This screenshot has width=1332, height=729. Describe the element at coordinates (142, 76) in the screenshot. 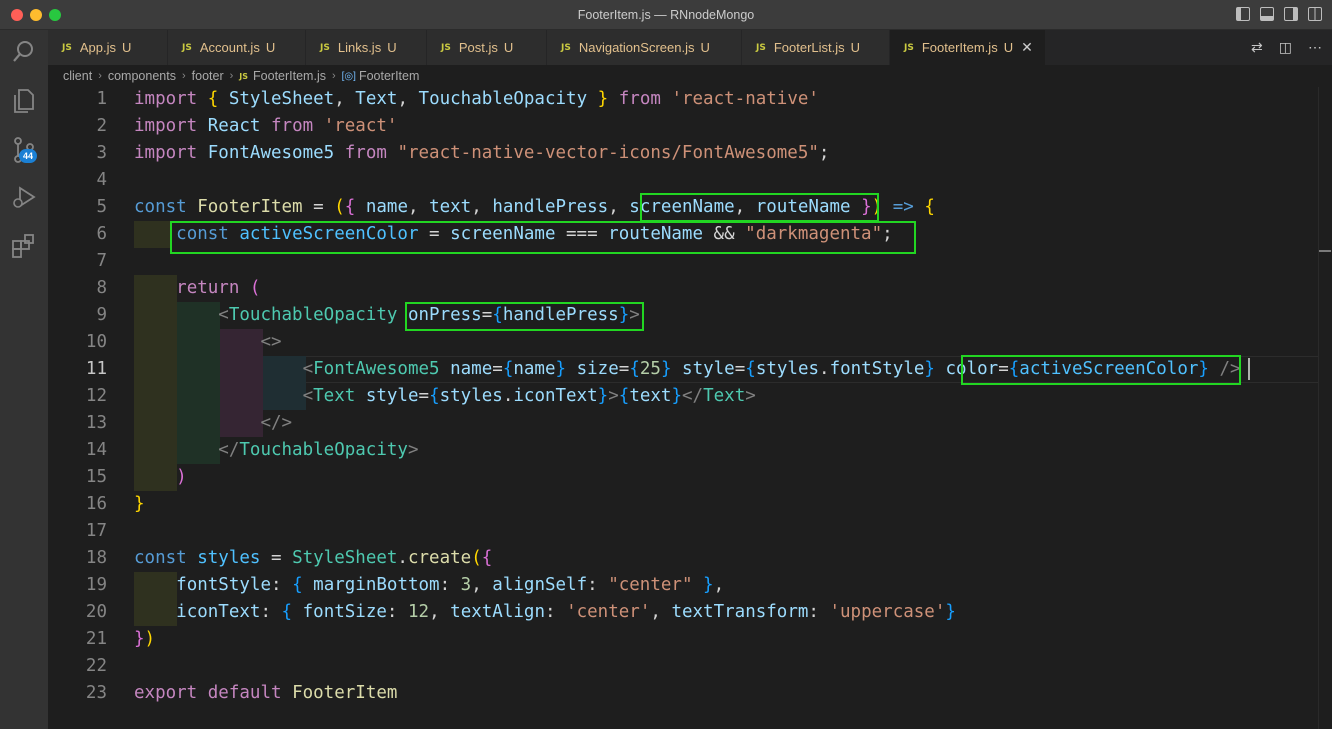

I see `breadcrumb-components: components` at that location.